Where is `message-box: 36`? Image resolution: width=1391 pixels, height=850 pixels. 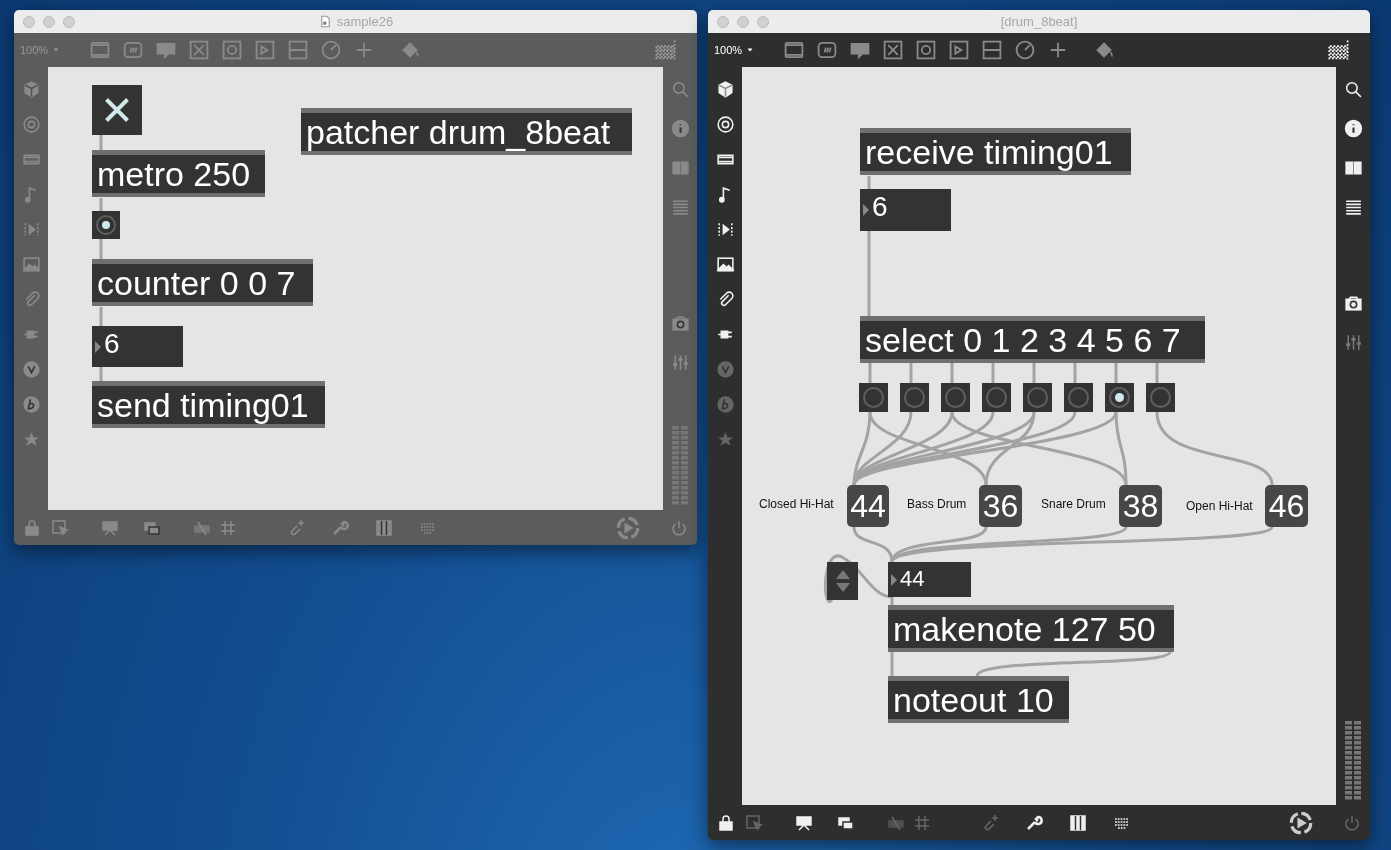 message-box: 36 is located at coordinates (1000, 506).